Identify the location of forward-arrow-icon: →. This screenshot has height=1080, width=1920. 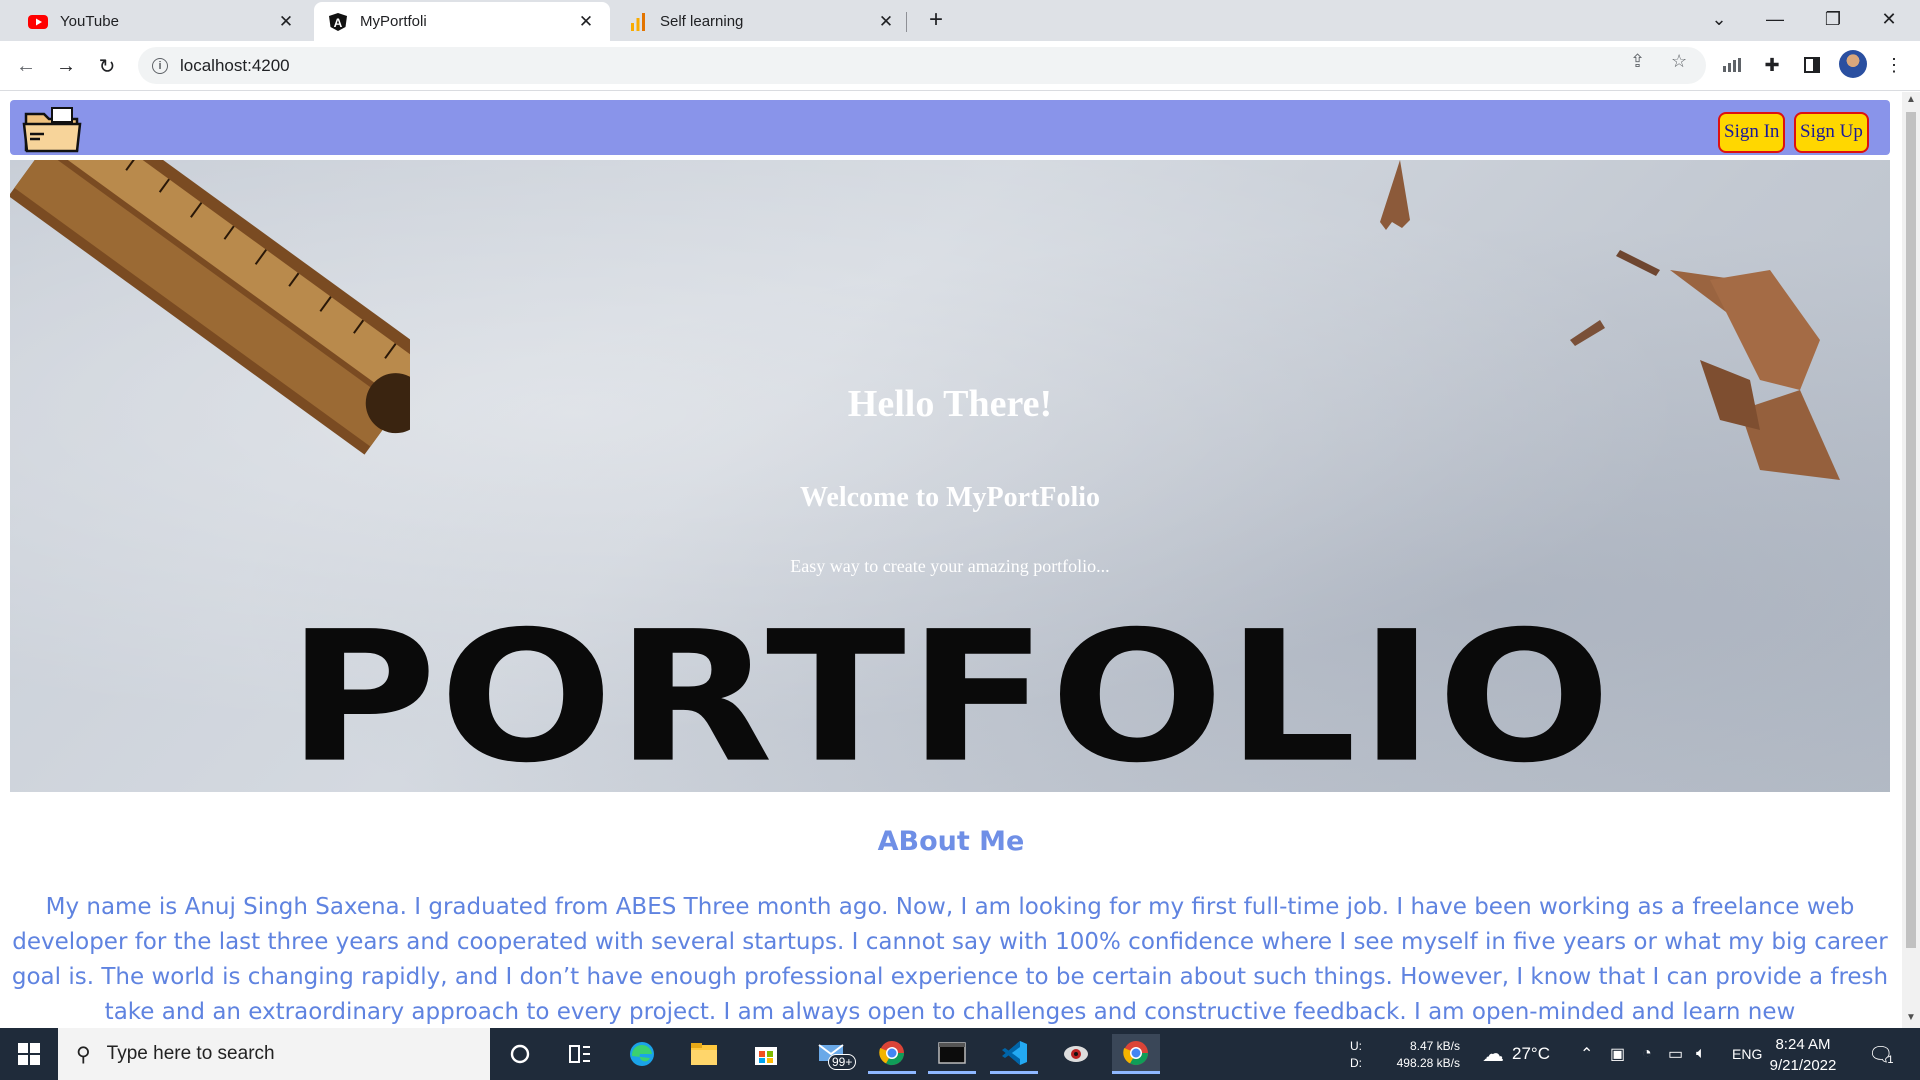
(66, 66).